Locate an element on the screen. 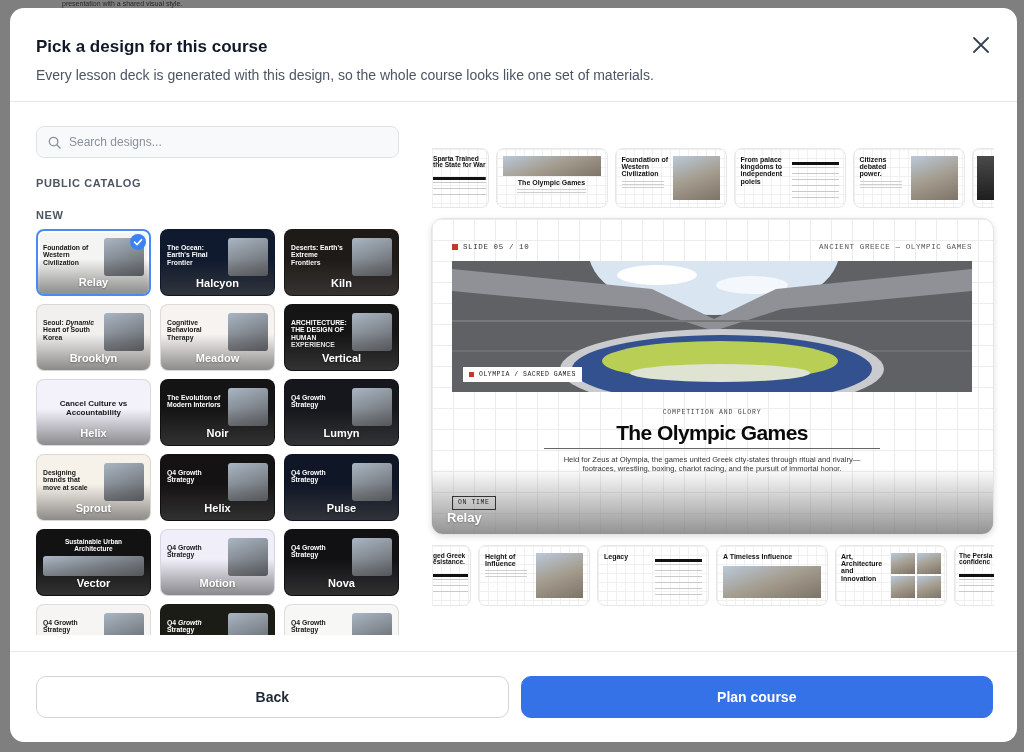  design-name-label: Relay is located at coordinates (464, 517).